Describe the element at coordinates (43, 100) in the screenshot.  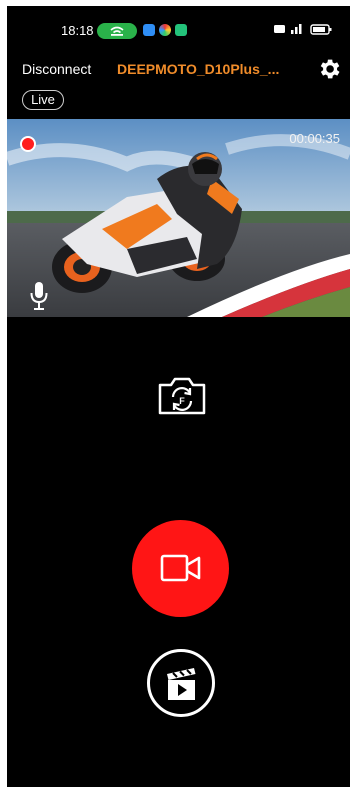
I see `live-mode-badge: Live` at that location.